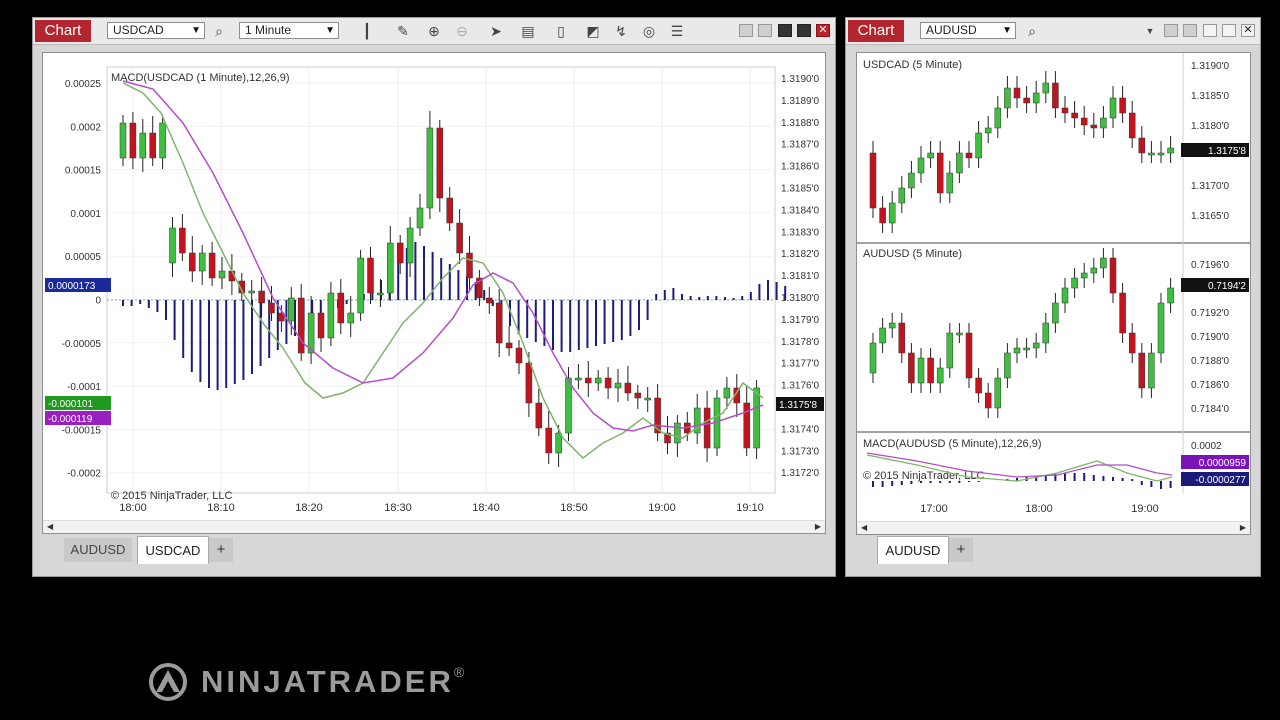 This screenshot has height=720, width=1280. Describe the element at coordinates (561, 31) in the screenshot. I see `strategy-icon: ▯` at that location.